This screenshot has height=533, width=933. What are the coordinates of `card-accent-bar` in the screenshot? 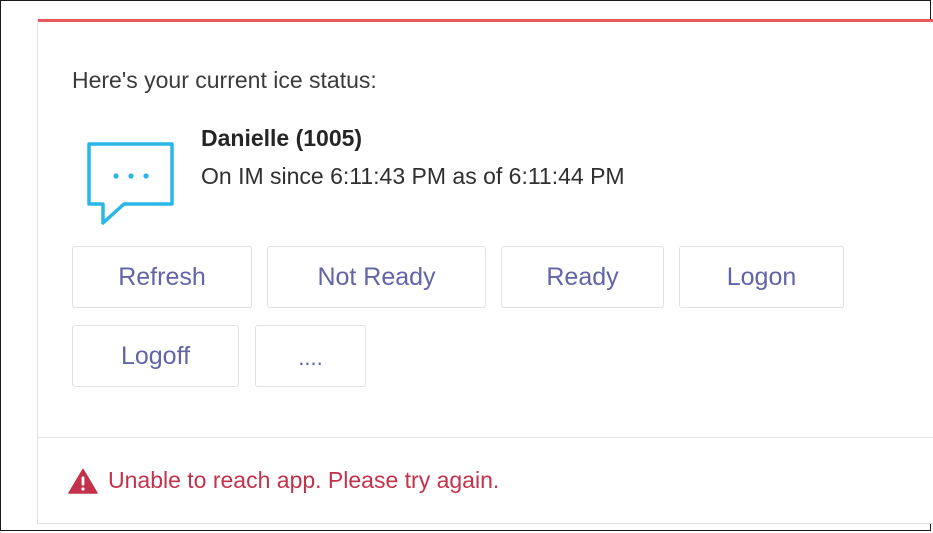 It's located at (485, 20).